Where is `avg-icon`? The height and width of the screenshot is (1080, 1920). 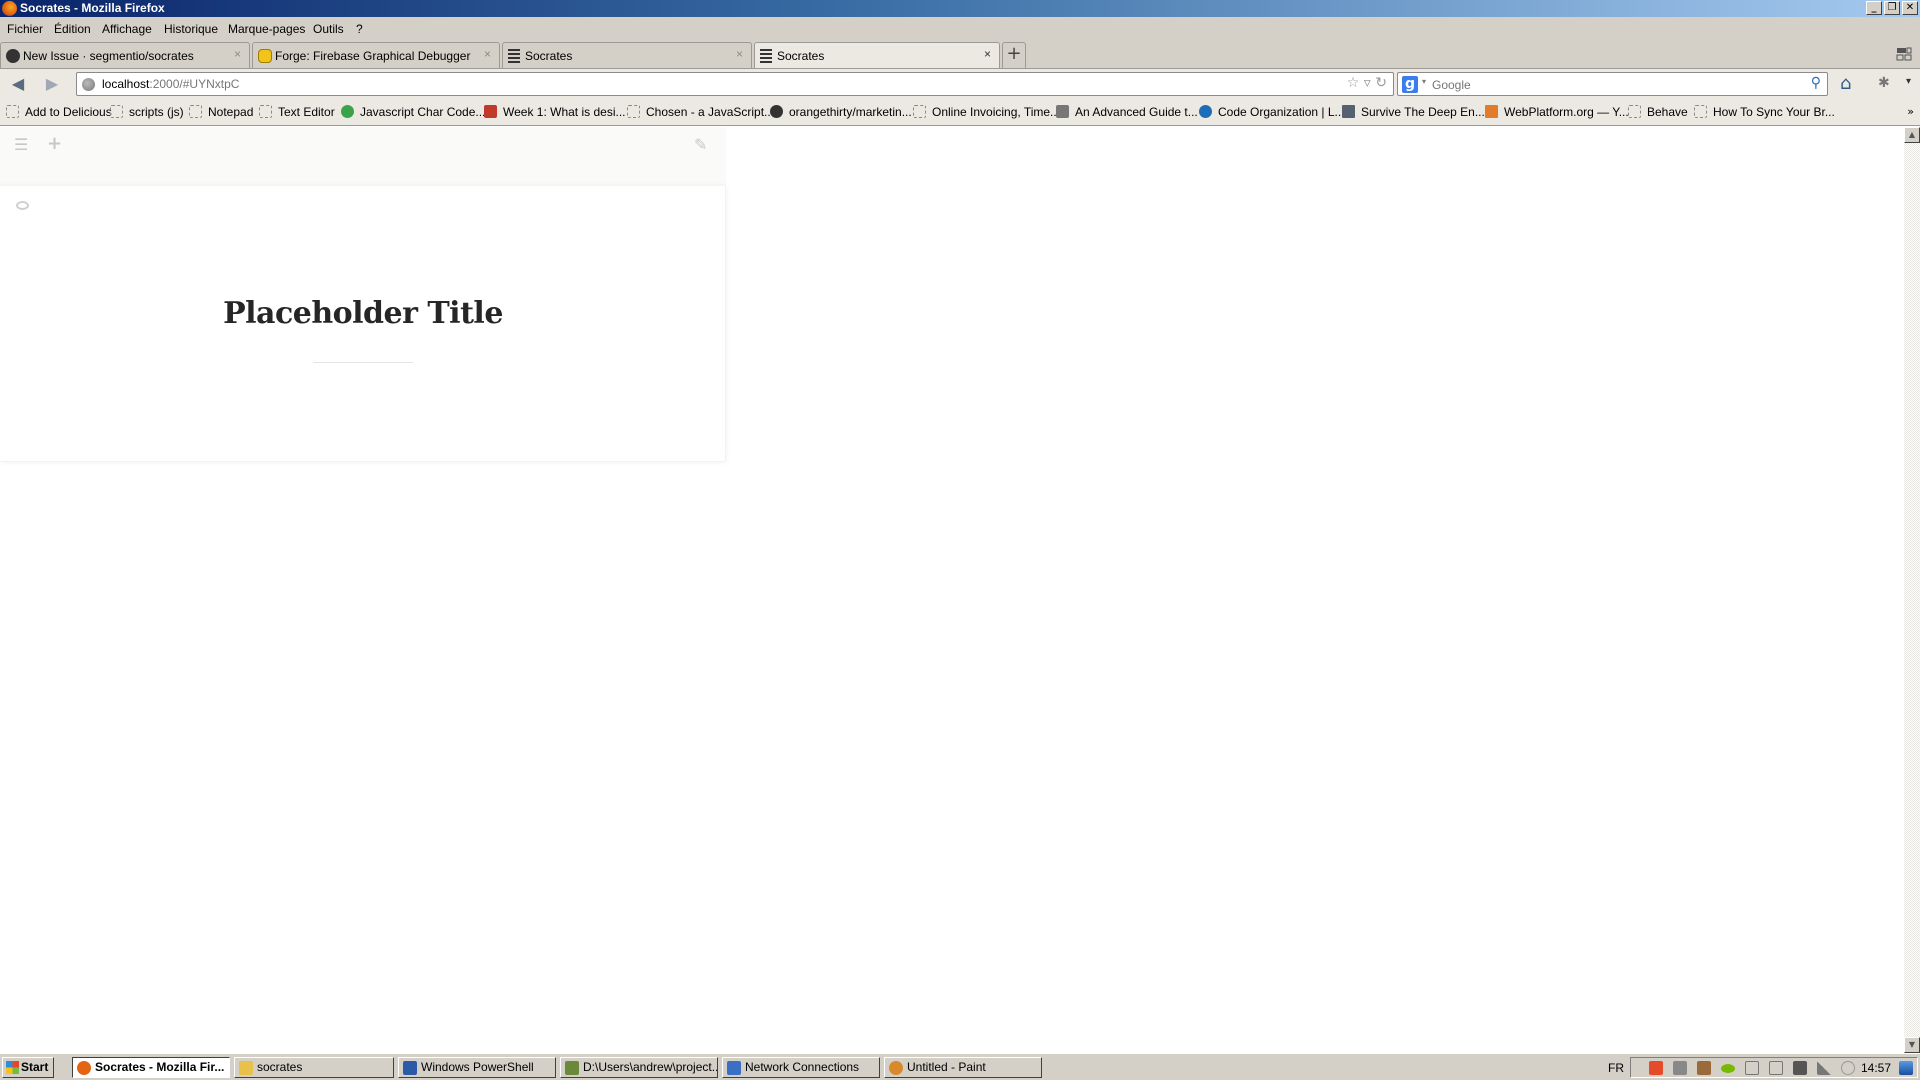 avg-icon is located at coordinates (1656, 1068).